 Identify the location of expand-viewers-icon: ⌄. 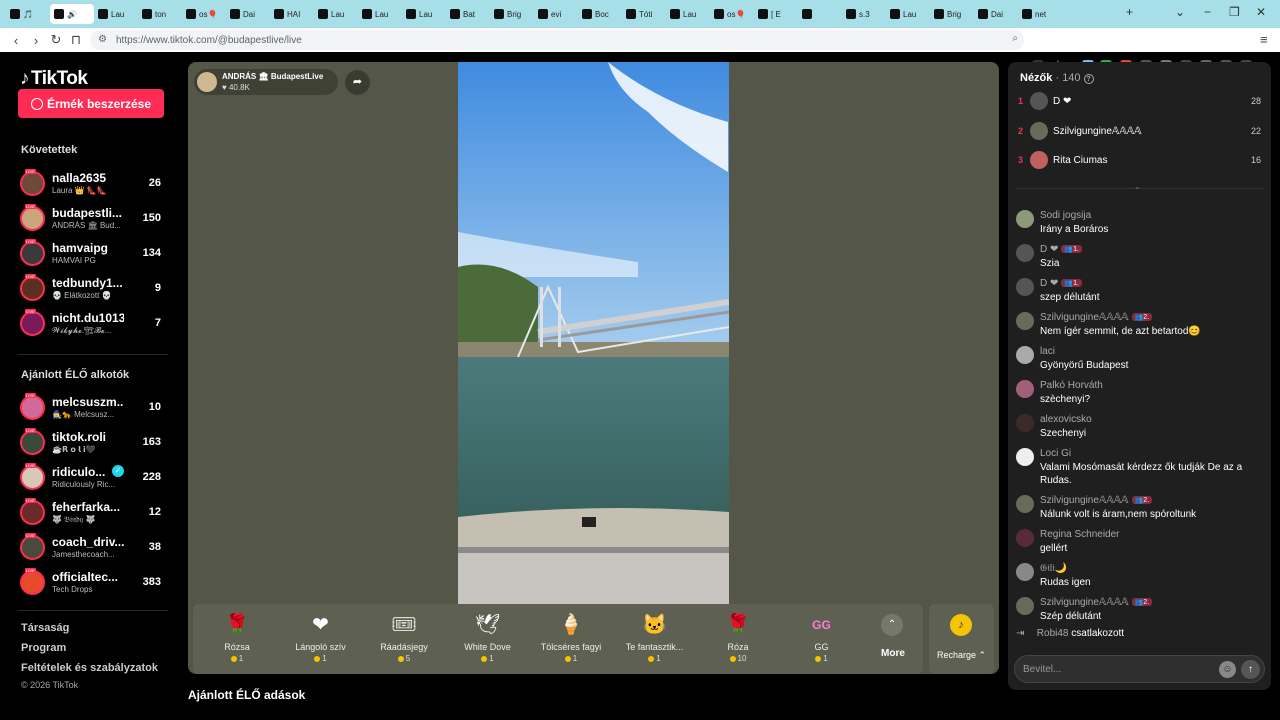
(1137, 186).